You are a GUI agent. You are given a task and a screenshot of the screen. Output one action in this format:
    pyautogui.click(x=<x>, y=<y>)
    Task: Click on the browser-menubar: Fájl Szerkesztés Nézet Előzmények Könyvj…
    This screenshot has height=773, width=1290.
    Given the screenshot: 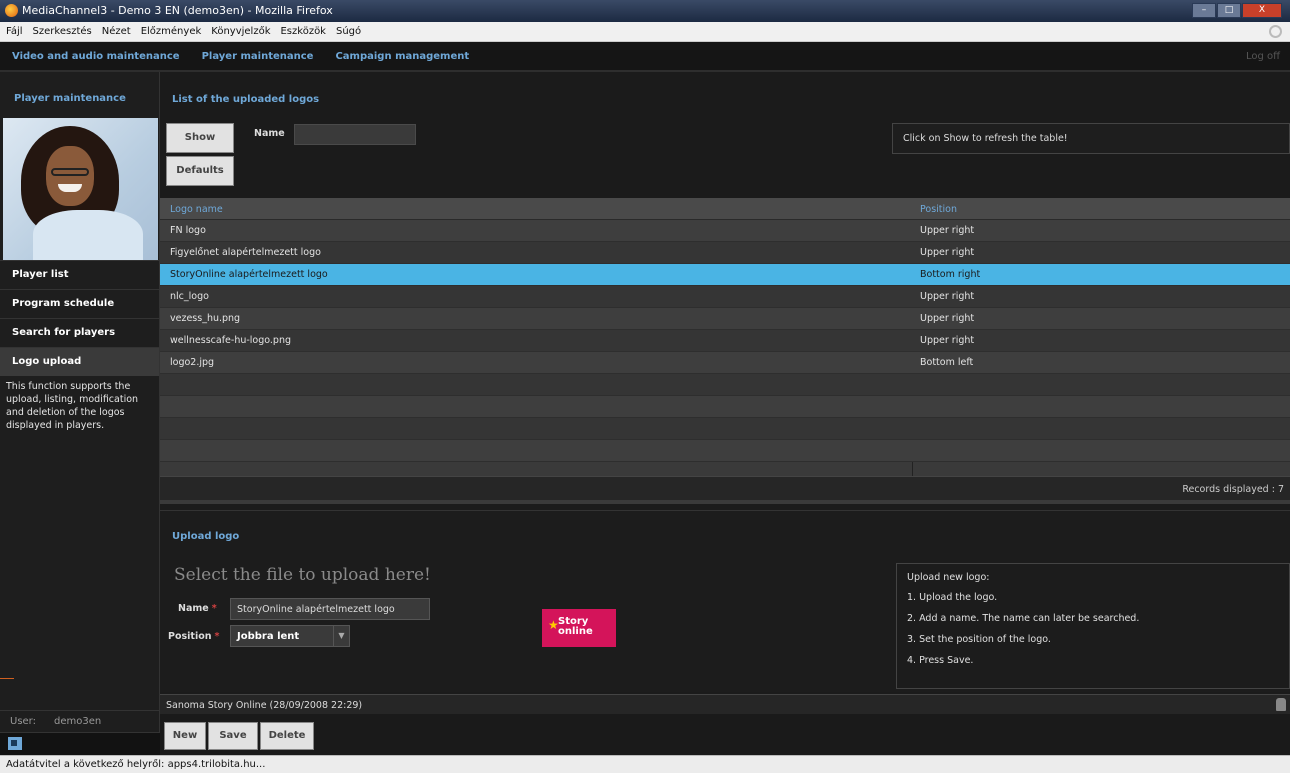 What is the action you would take?
    pyautogui.click(x=645, y=32)
    